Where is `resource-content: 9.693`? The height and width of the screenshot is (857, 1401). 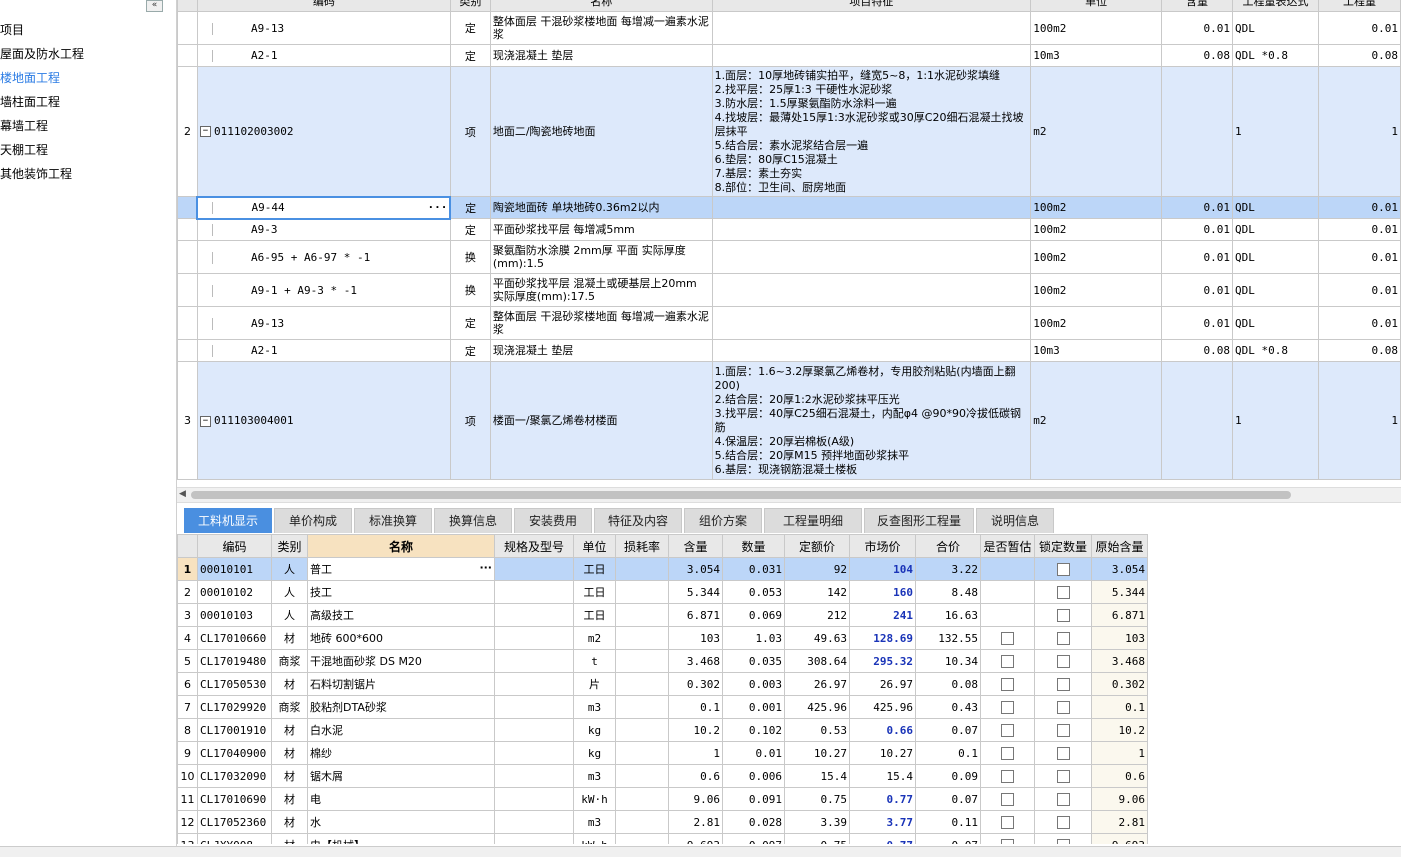 resource-content: 9.693 is located at coordinates (695, 838).